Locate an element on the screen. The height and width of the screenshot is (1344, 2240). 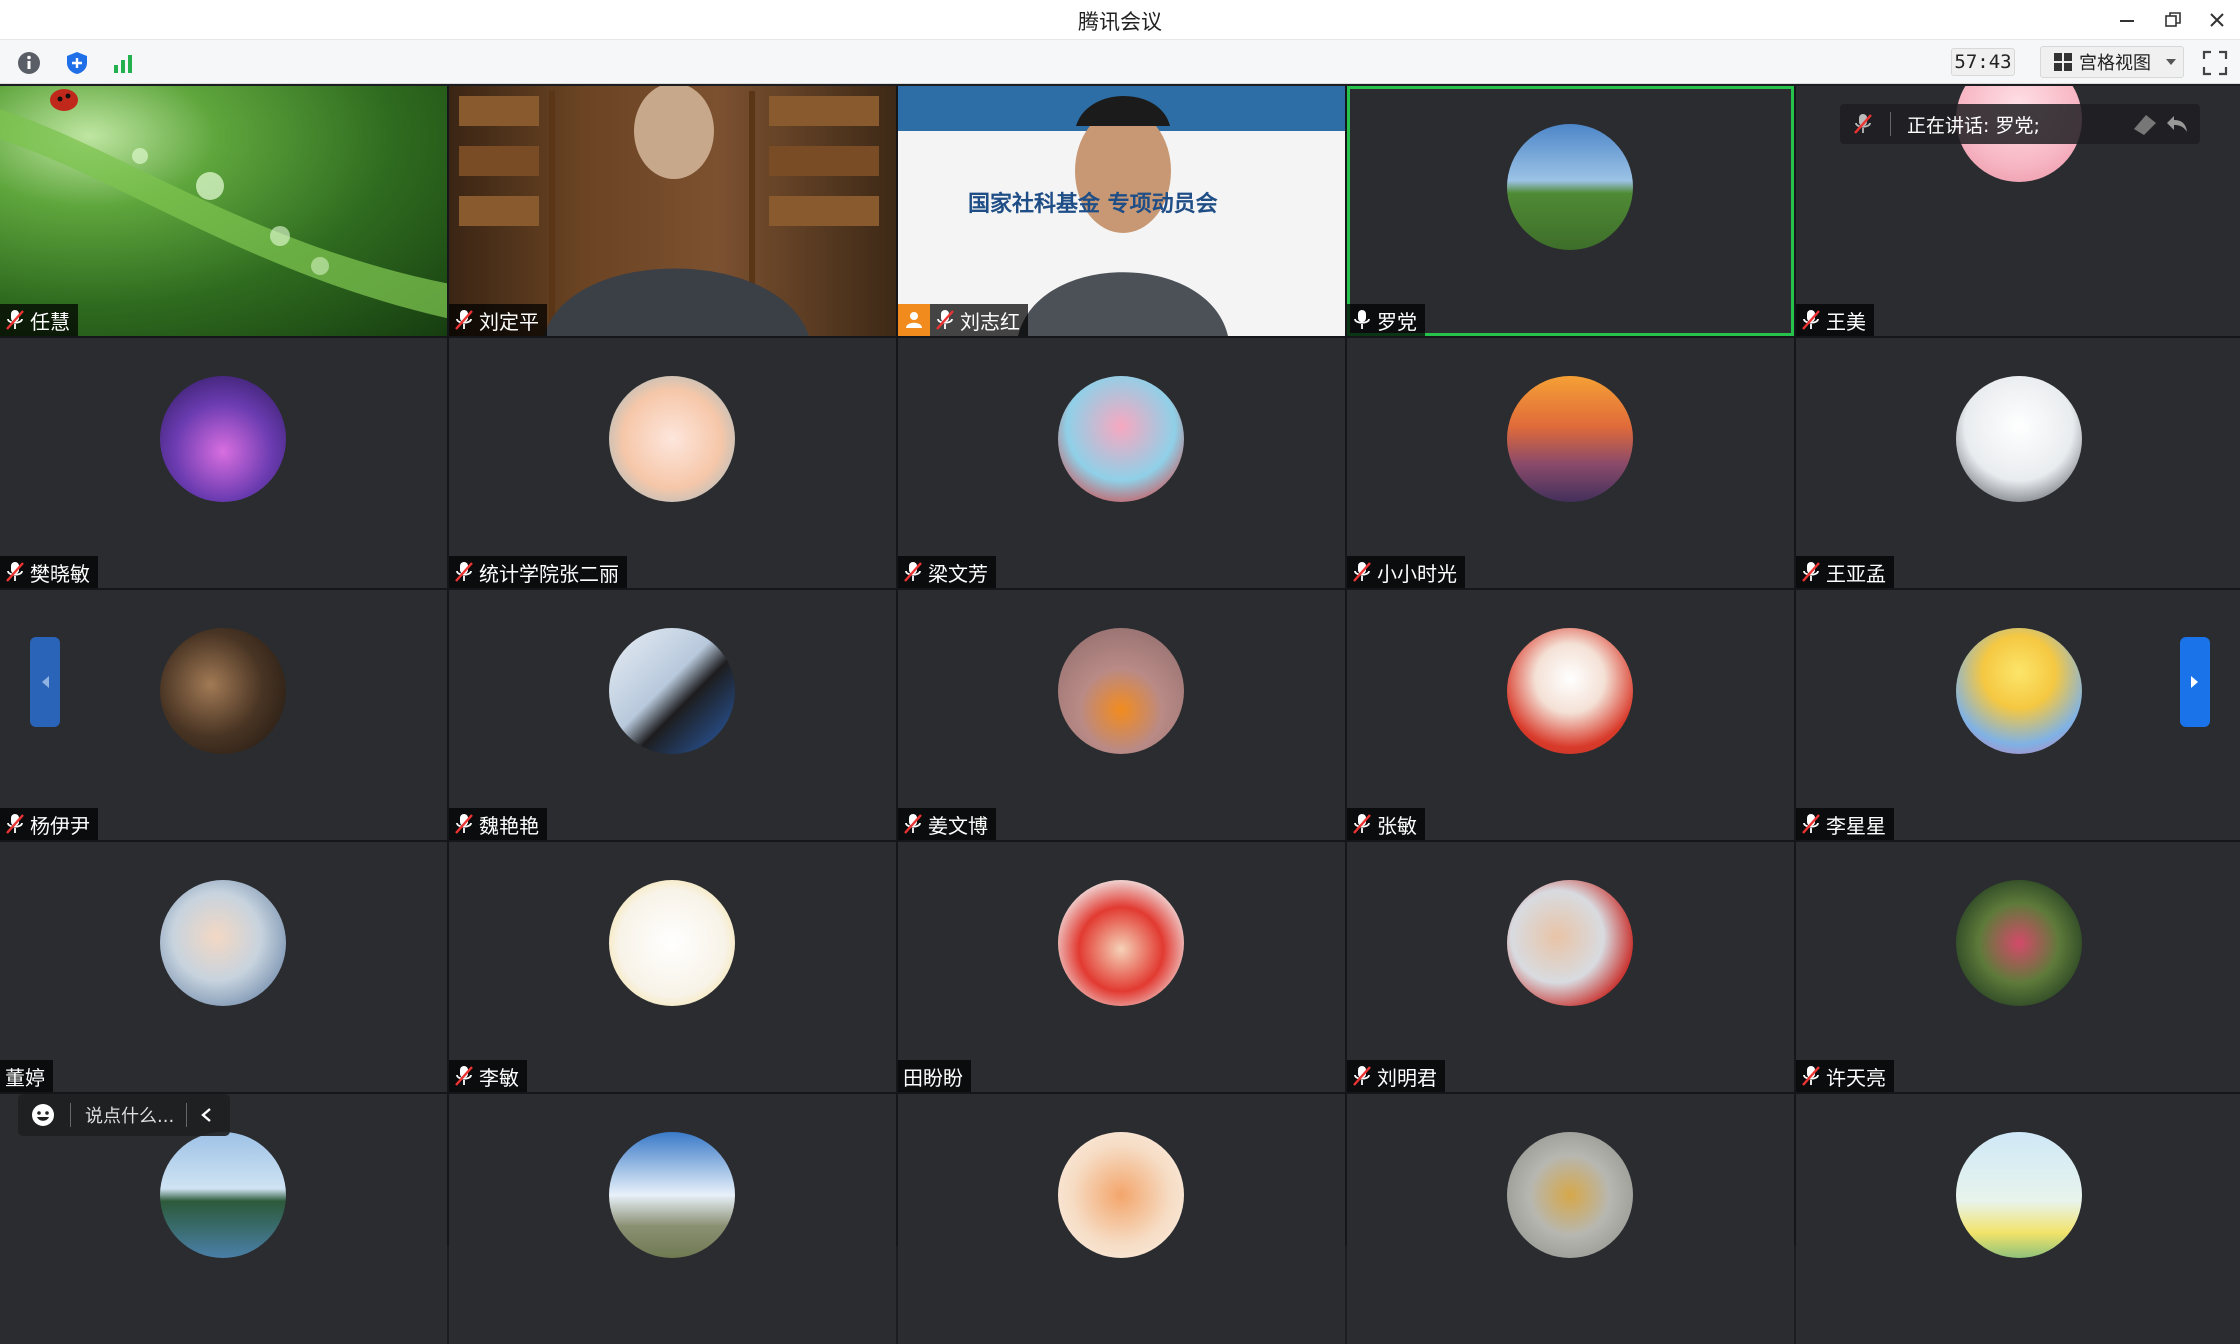
participant-name: 李星星 is located at coordinates (1856, 825).